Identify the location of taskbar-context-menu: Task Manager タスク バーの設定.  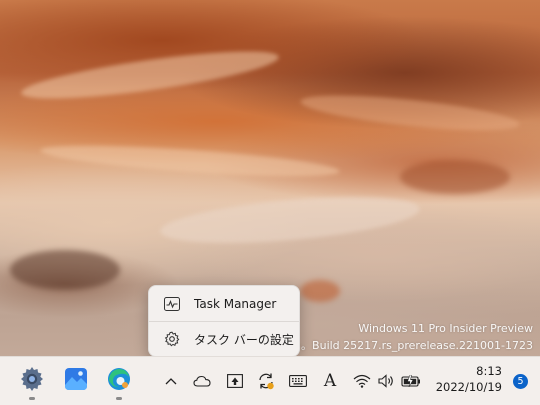
(224, 321).